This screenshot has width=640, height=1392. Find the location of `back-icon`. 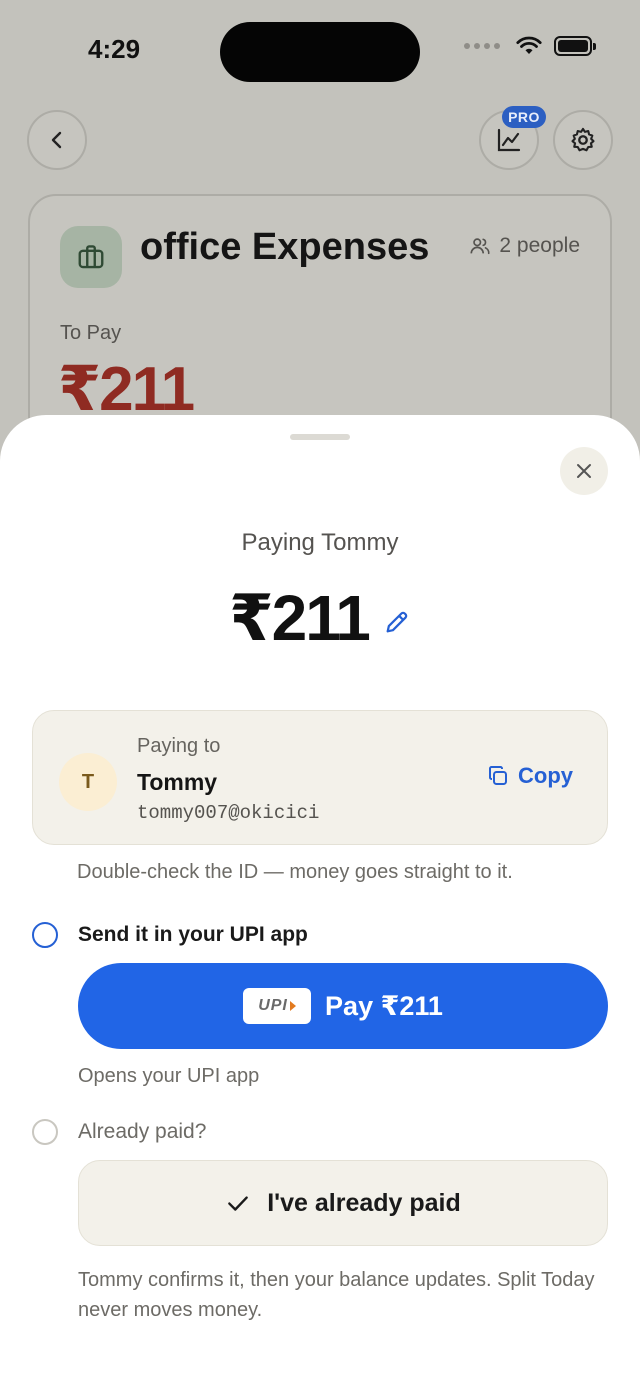

back-icon is located at coordinates (56, 140).